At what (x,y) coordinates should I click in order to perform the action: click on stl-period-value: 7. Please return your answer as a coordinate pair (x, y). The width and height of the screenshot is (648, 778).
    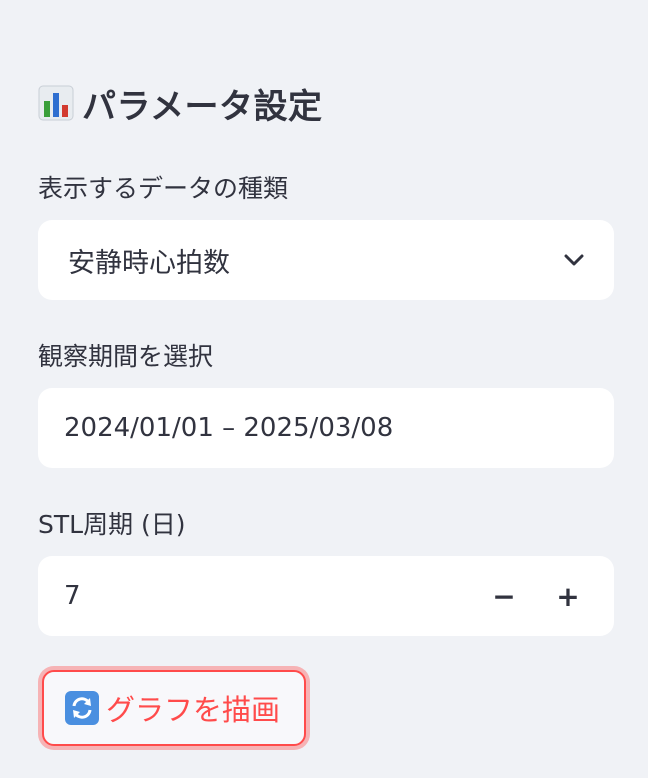
    Looking at the image, I should click on (72, 596).